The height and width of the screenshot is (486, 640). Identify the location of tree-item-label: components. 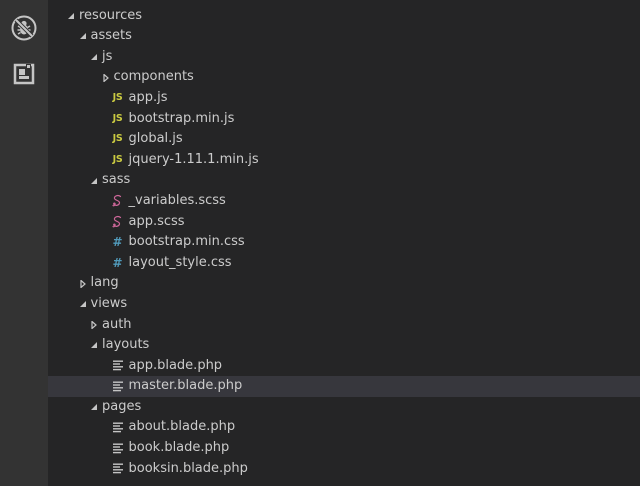
(153, 77).